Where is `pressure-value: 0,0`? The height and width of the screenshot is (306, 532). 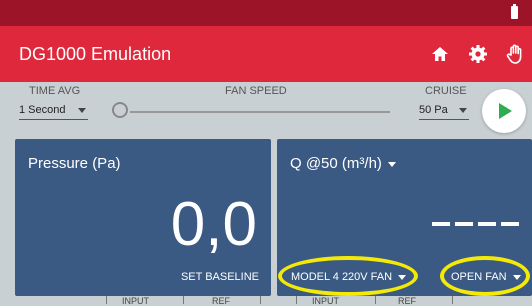 pressure-value: 0,0 is located at coordinates (213, 224).